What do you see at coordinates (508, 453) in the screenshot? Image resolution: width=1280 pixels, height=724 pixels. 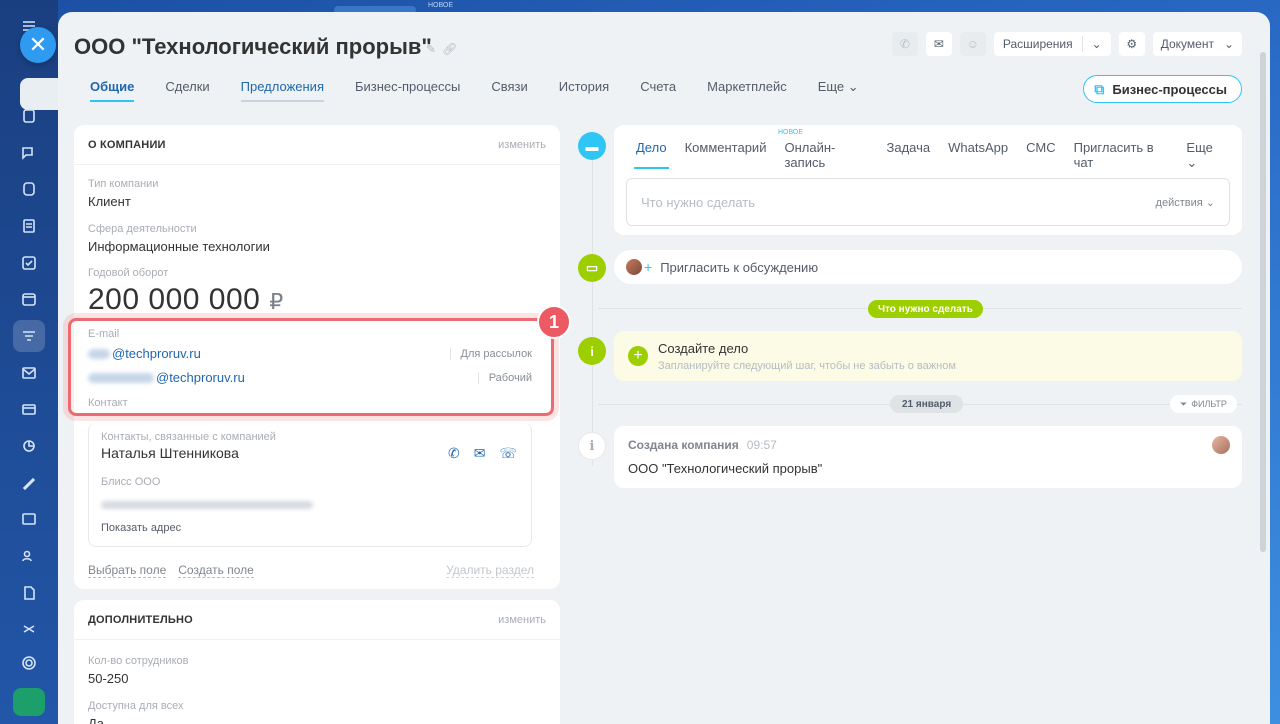 I see `chat-icon: ☏` at bounding box center [508, 453].